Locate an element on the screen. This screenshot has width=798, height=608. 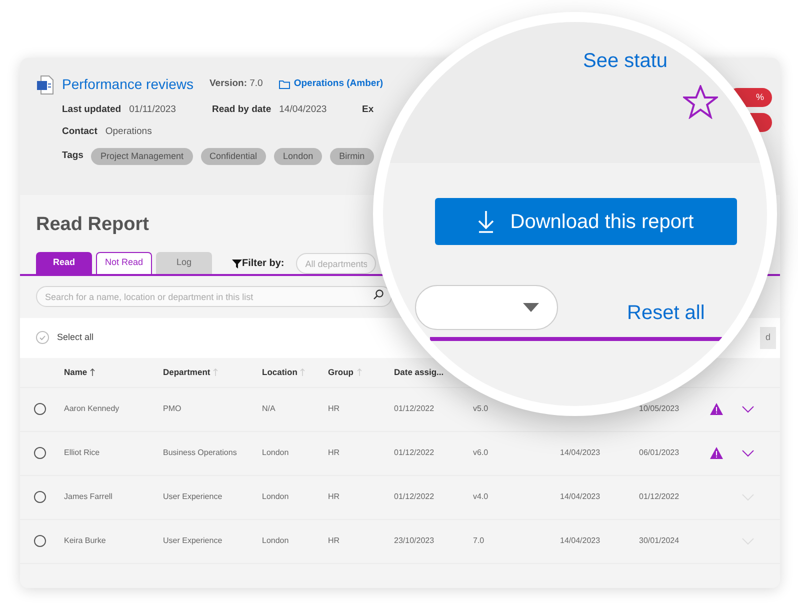
field-label: Read by date is located at coordinates (242, 110).